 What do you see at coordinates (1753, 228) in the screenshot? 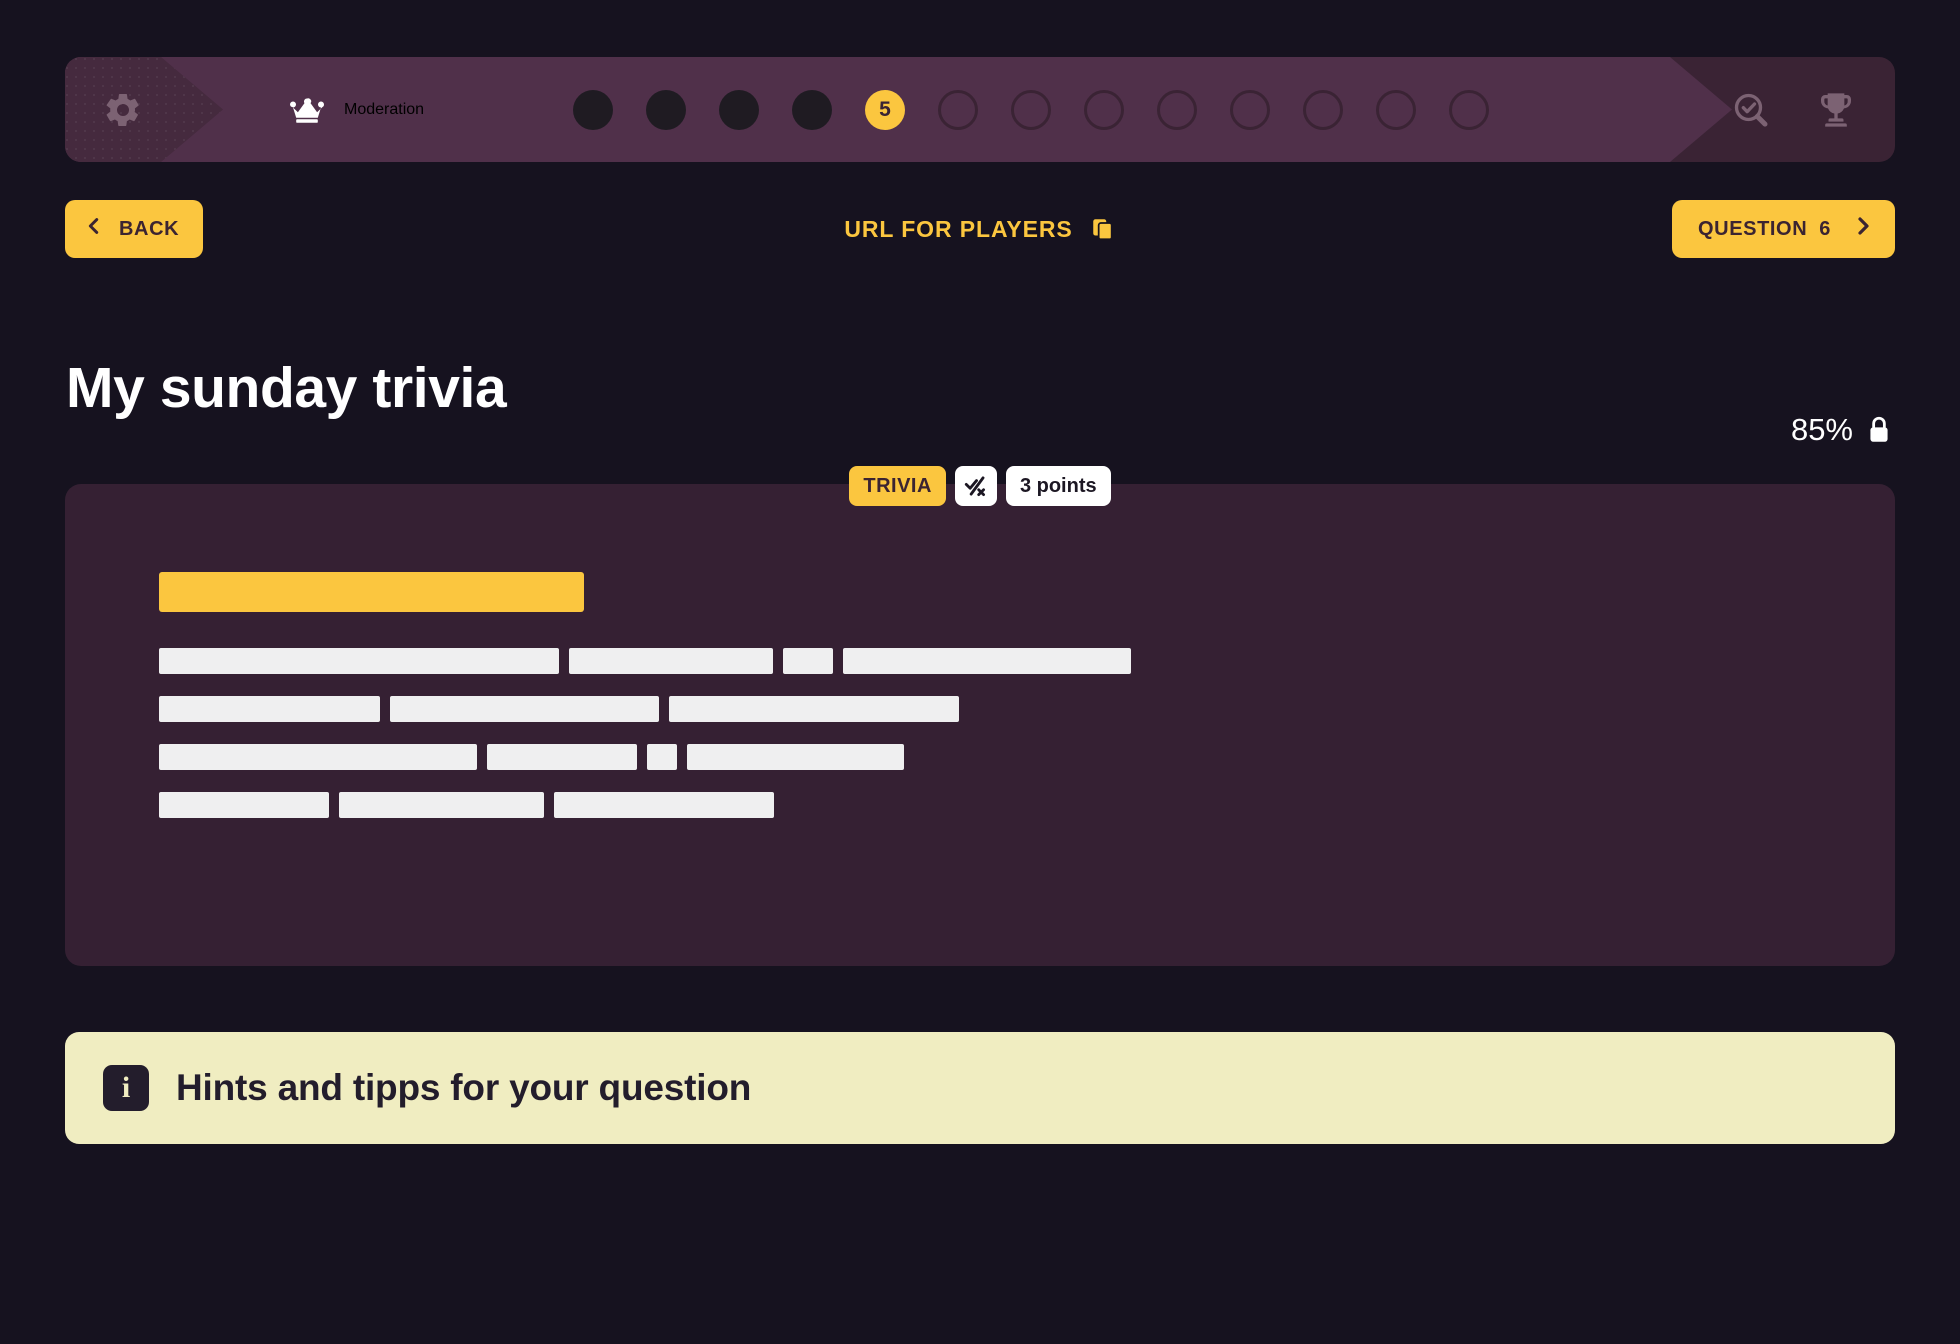
I see `next-question-label: QUESTION` at bounding box center [1753, 228].